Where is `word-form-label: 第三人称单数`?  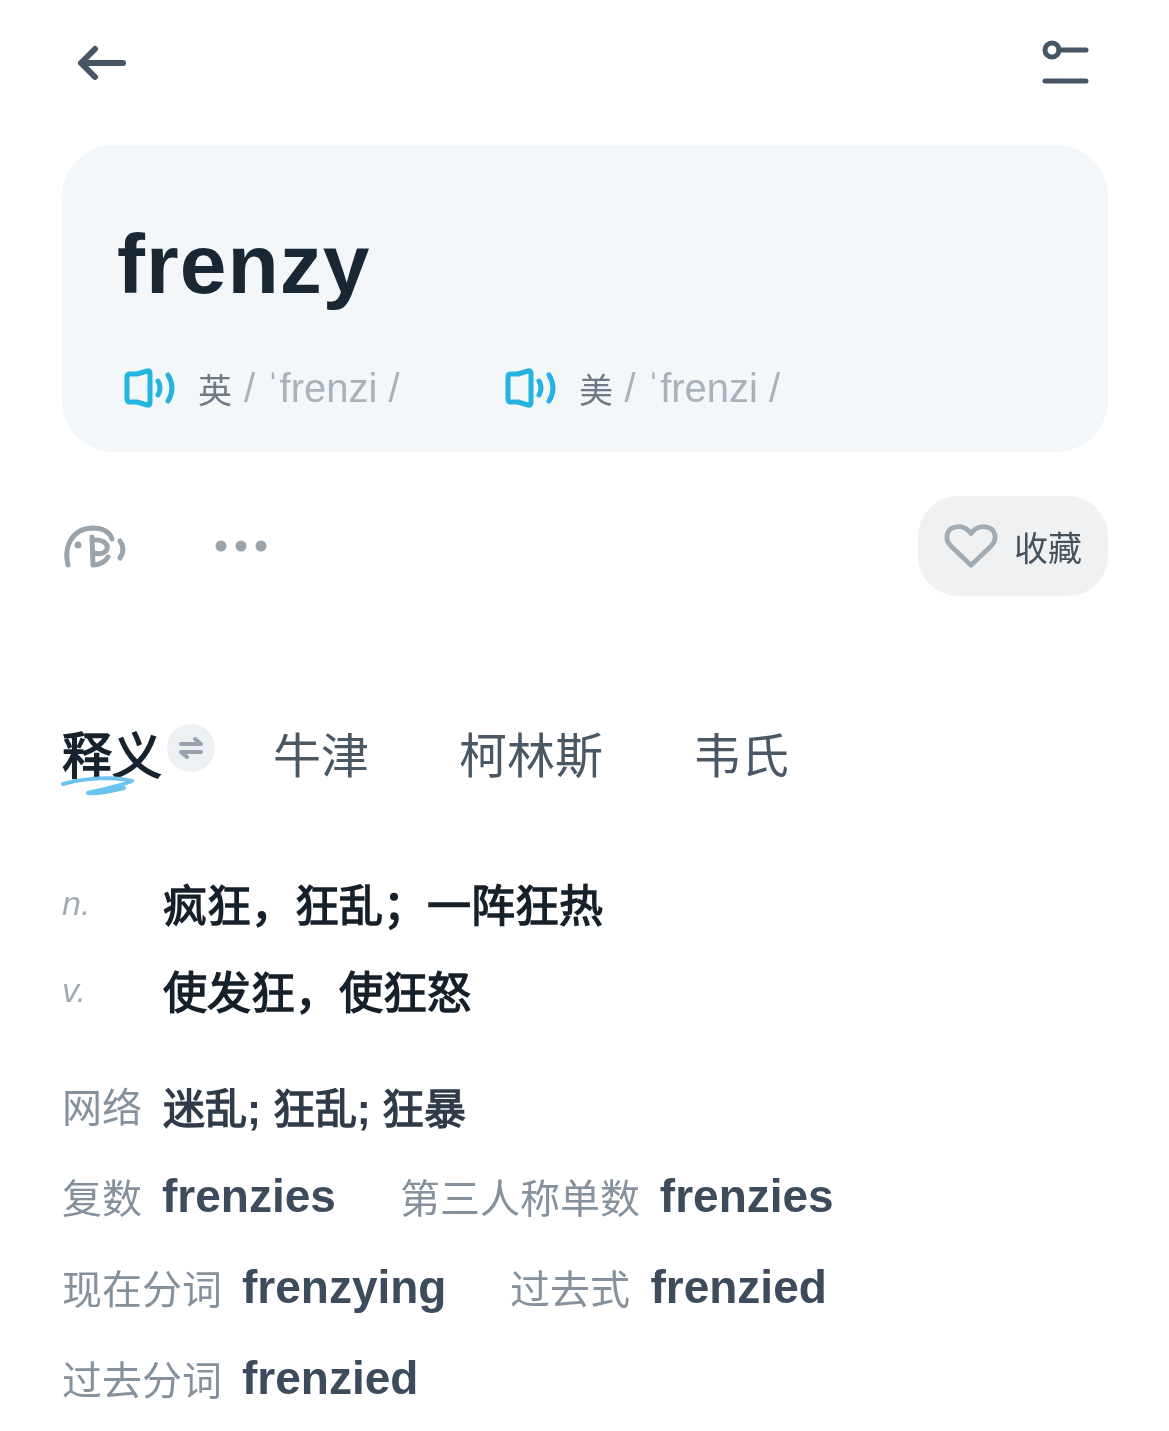 word-form-label: 第三人称单数 is located at coordinates (519, 1199).